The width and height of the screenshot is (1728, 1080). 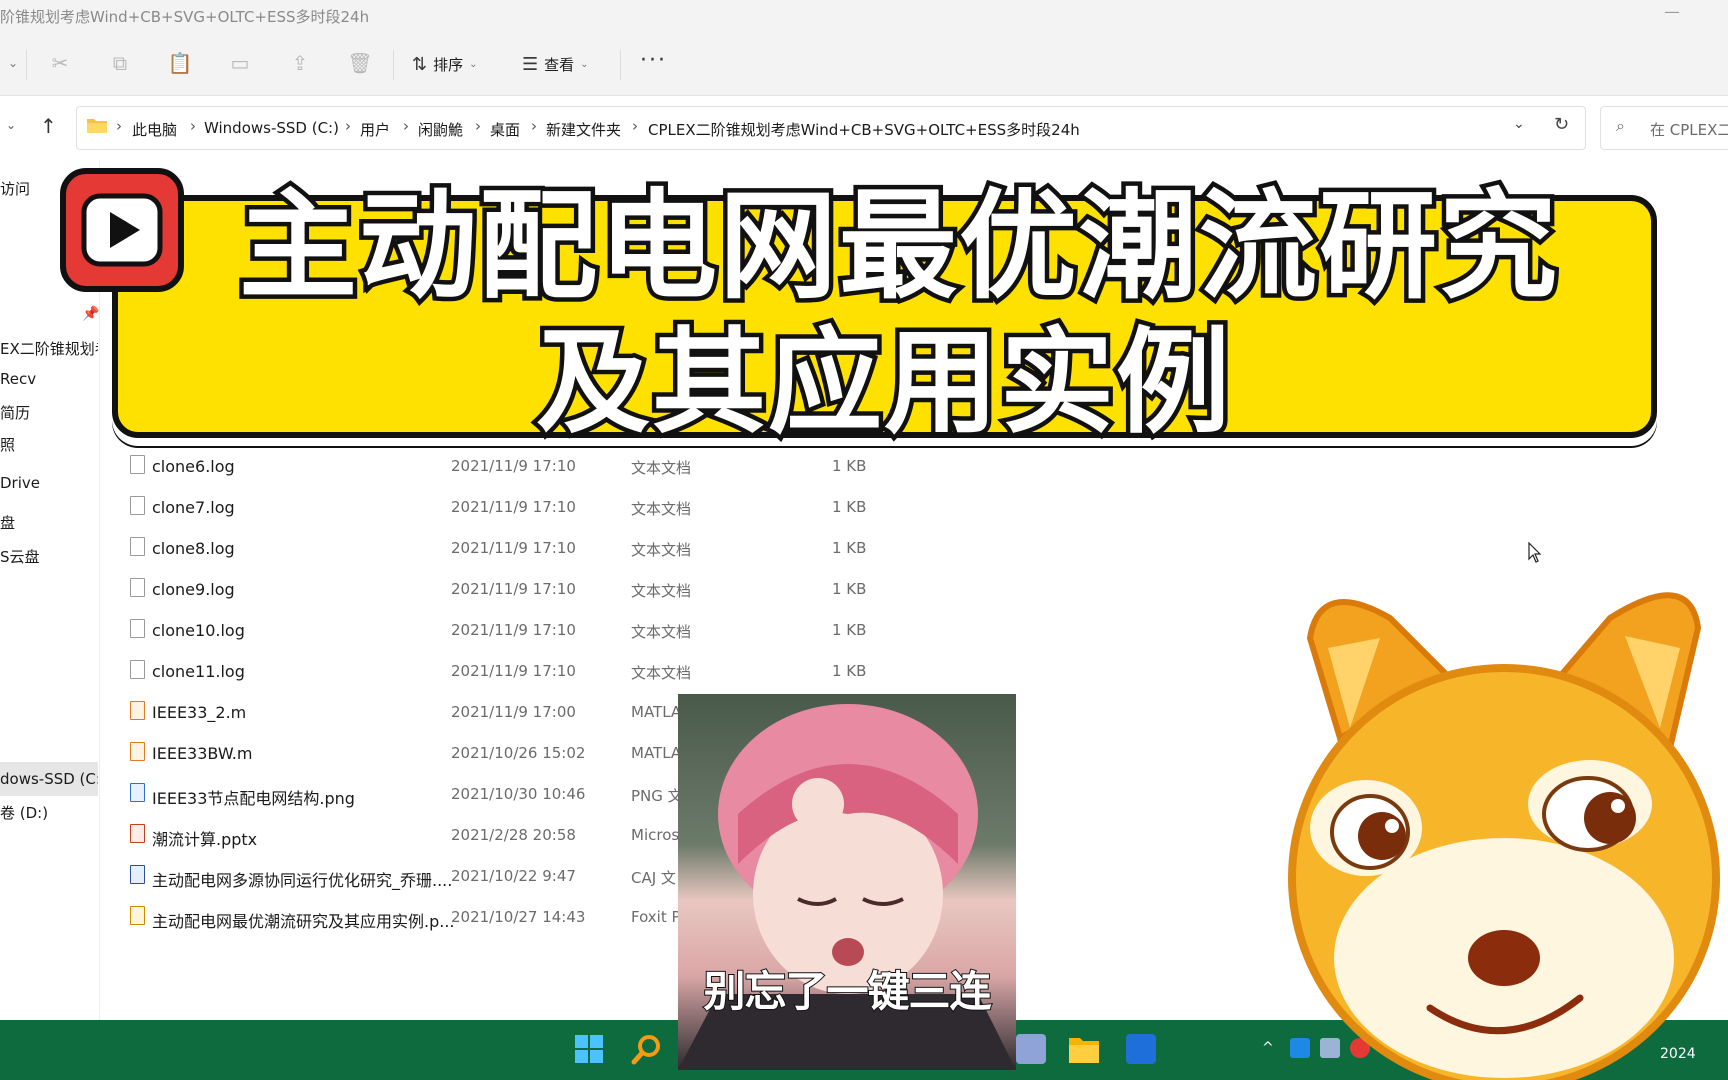 What do you see at coordinates (1141, 1049) in the screenshot?
I see `photos-app-icon` at bounding box center [1141, 1049].